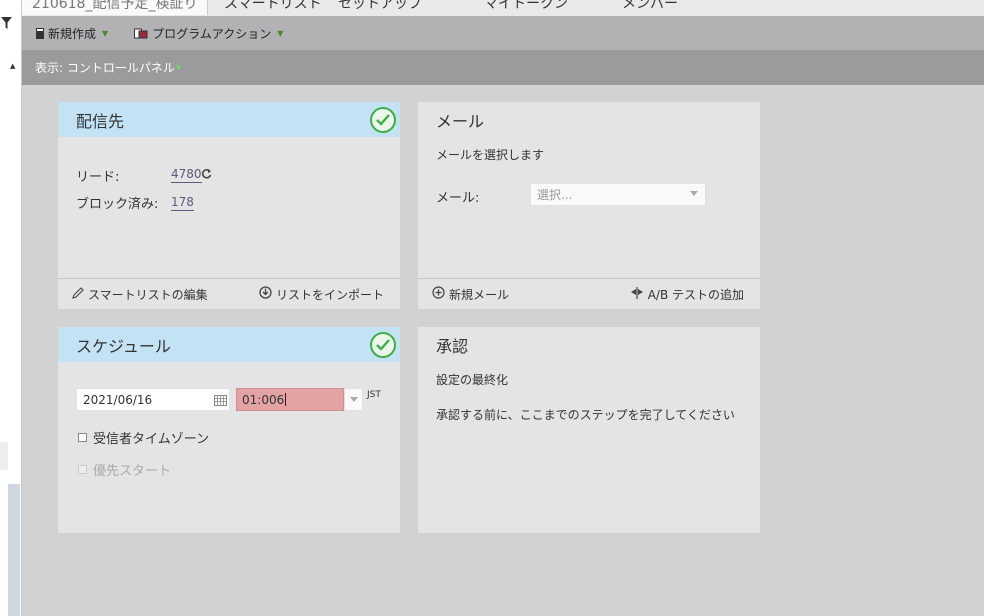  I want to click on leads-count-link: 4780, so click(186, 175).